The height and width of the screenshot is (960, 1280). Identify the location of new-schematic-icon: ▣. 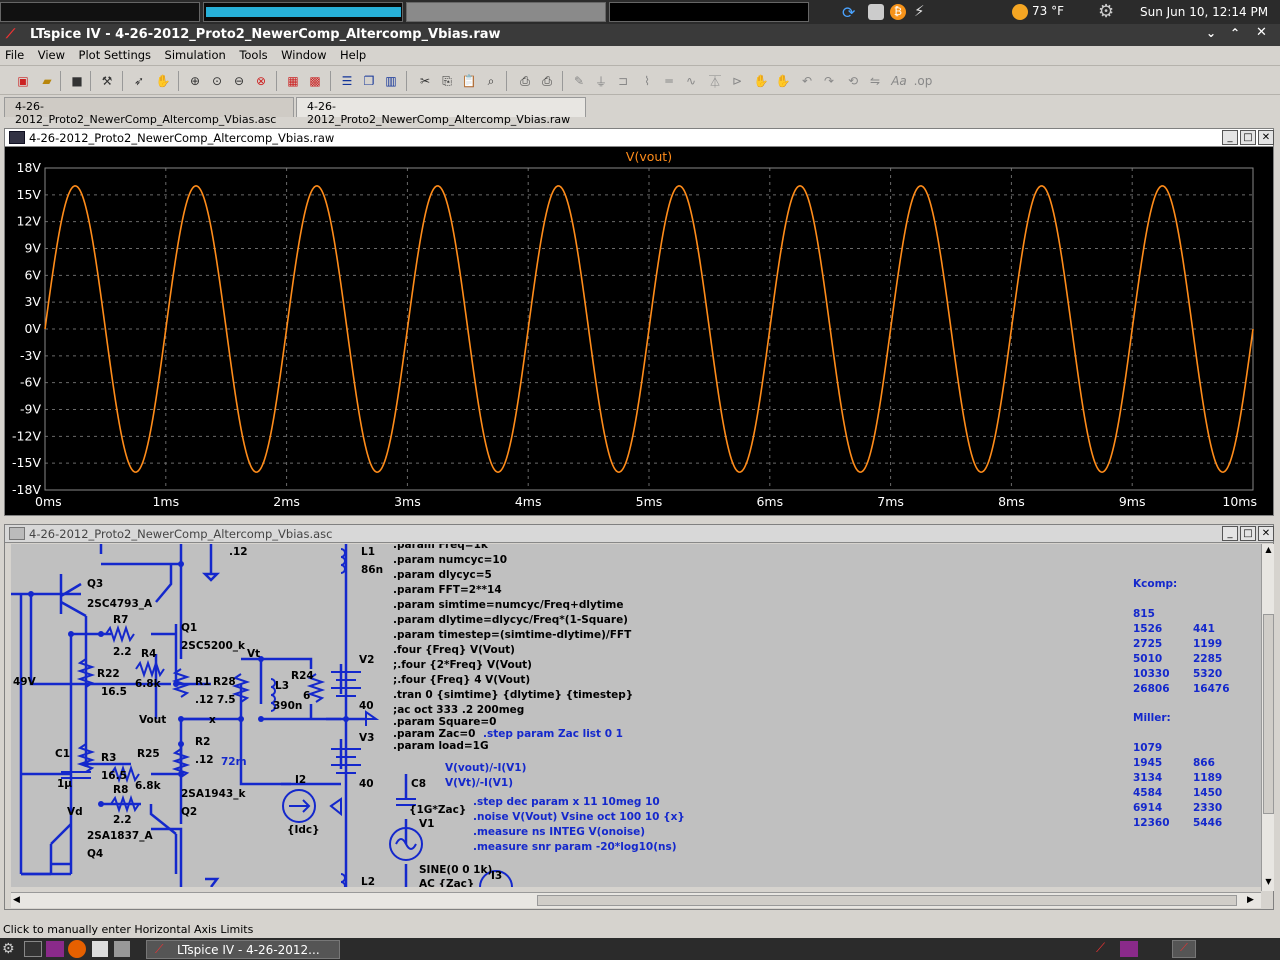
(23, 81).